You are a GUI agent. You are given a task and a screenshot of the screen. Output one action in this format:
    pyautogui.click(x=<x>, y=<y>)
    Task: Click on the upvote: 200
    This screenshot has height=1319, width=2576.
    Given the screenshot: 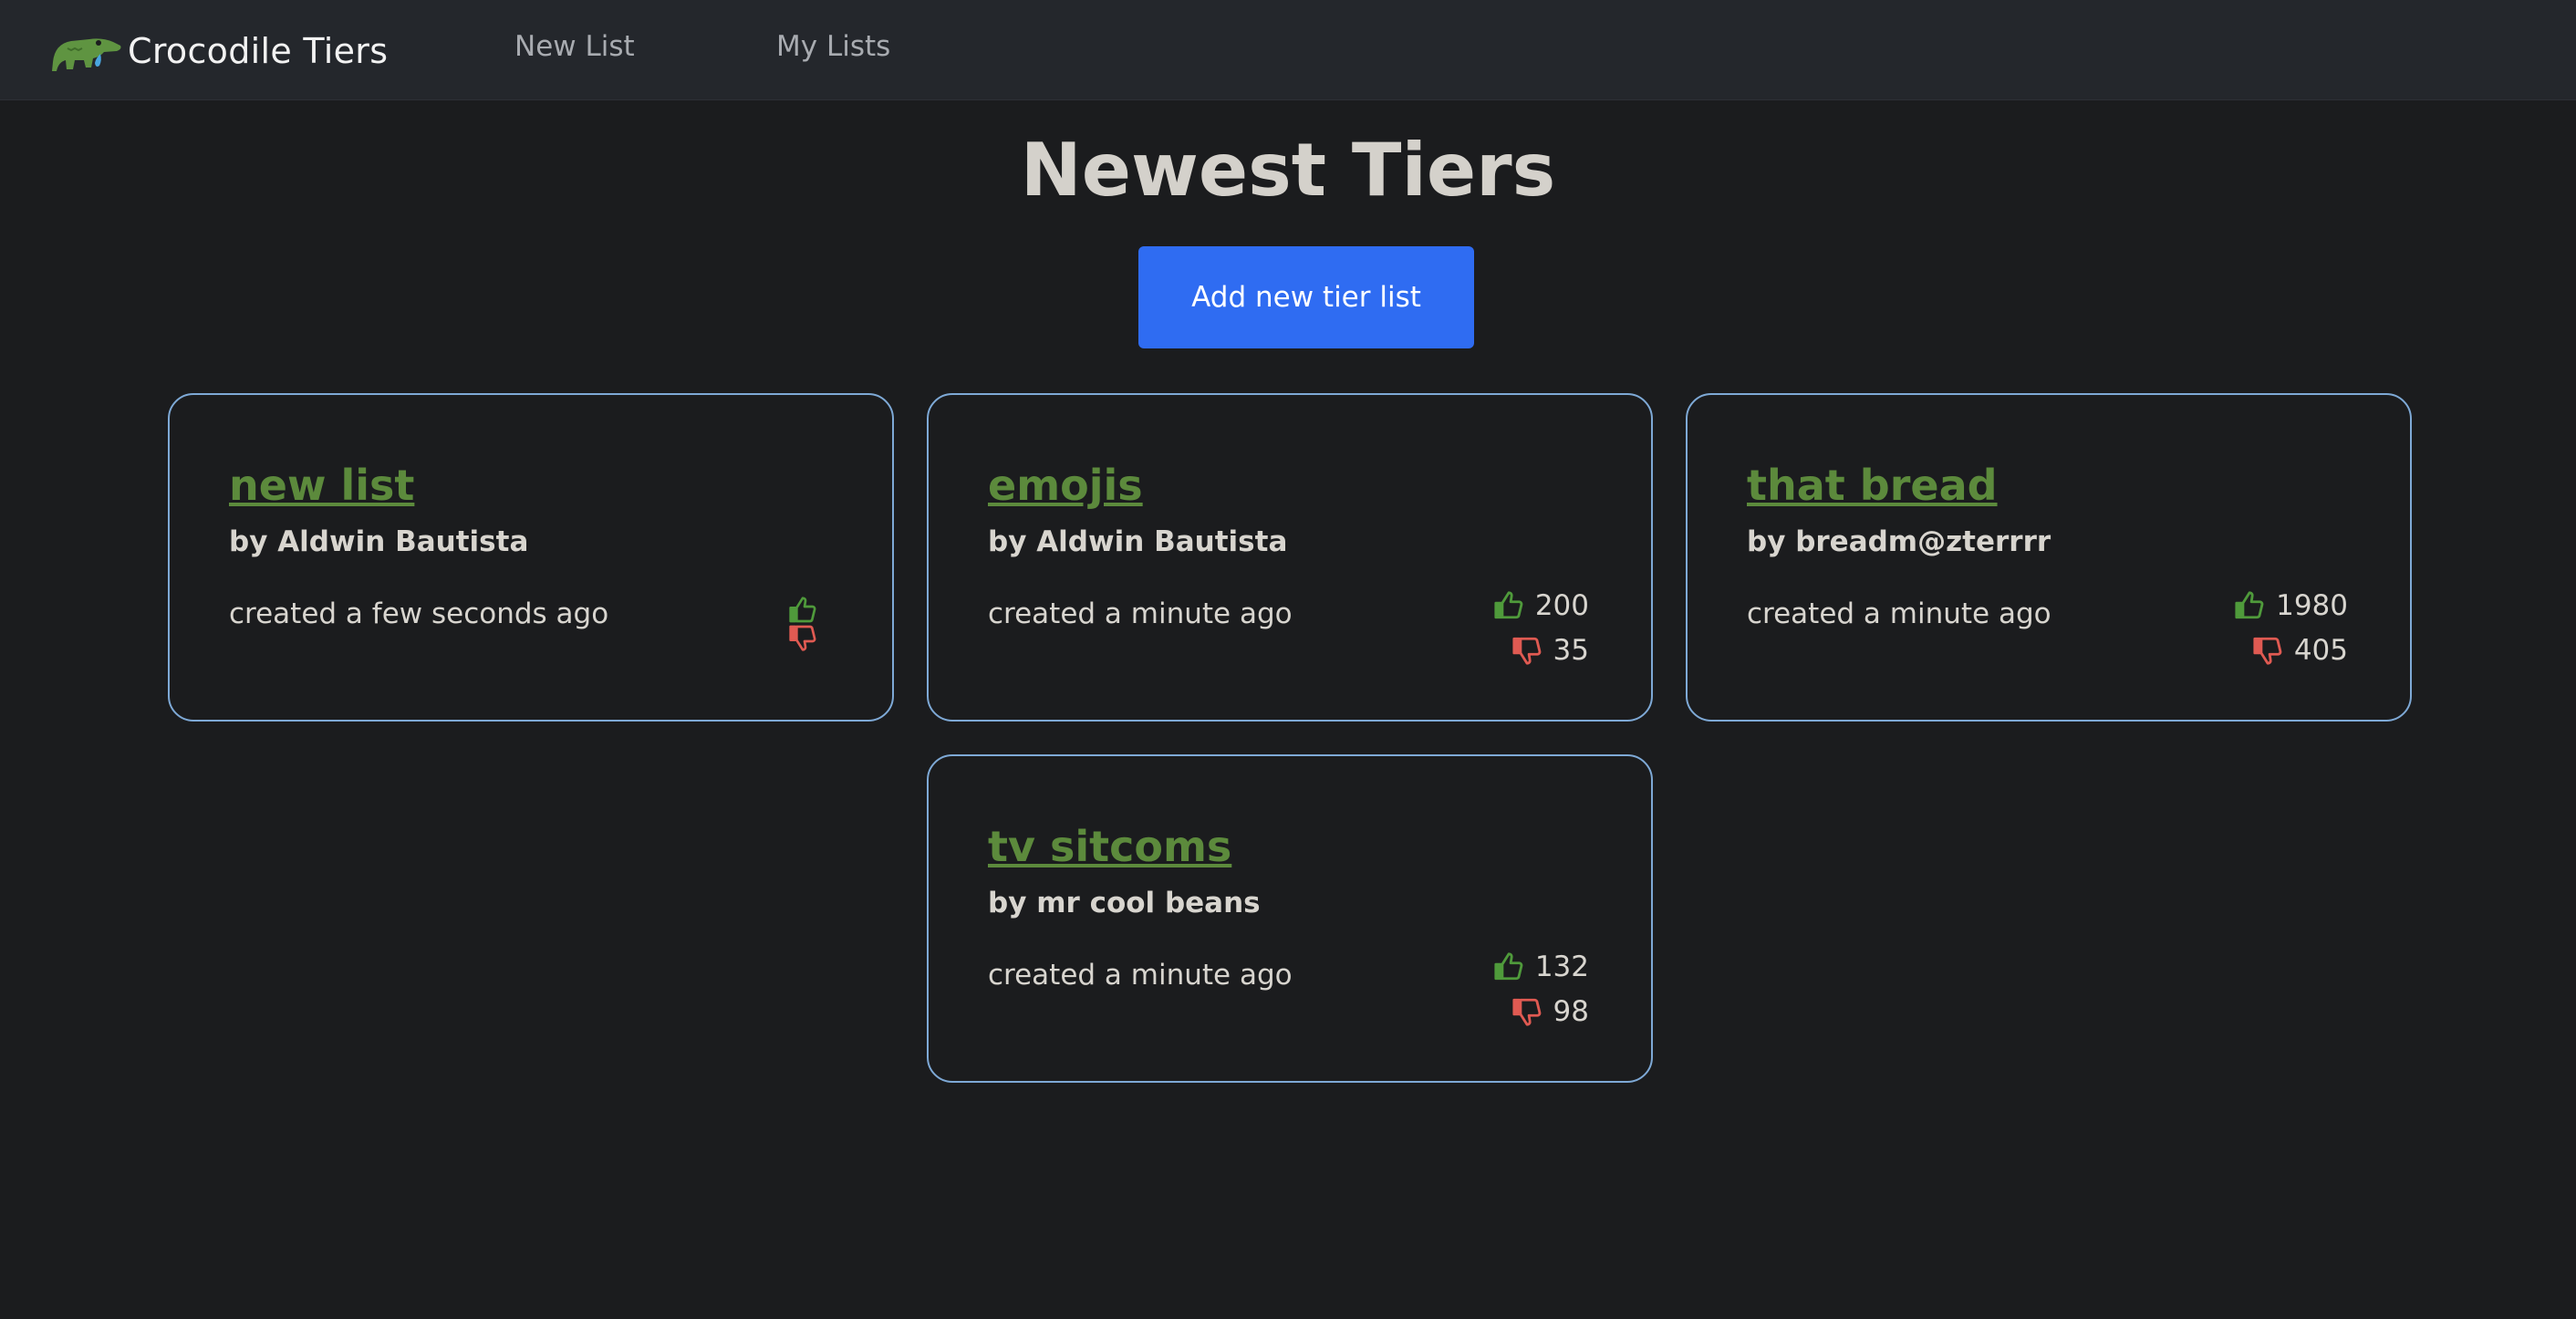 What is the action you would take?
    pyautogui.click(x=1541, y=605)
    